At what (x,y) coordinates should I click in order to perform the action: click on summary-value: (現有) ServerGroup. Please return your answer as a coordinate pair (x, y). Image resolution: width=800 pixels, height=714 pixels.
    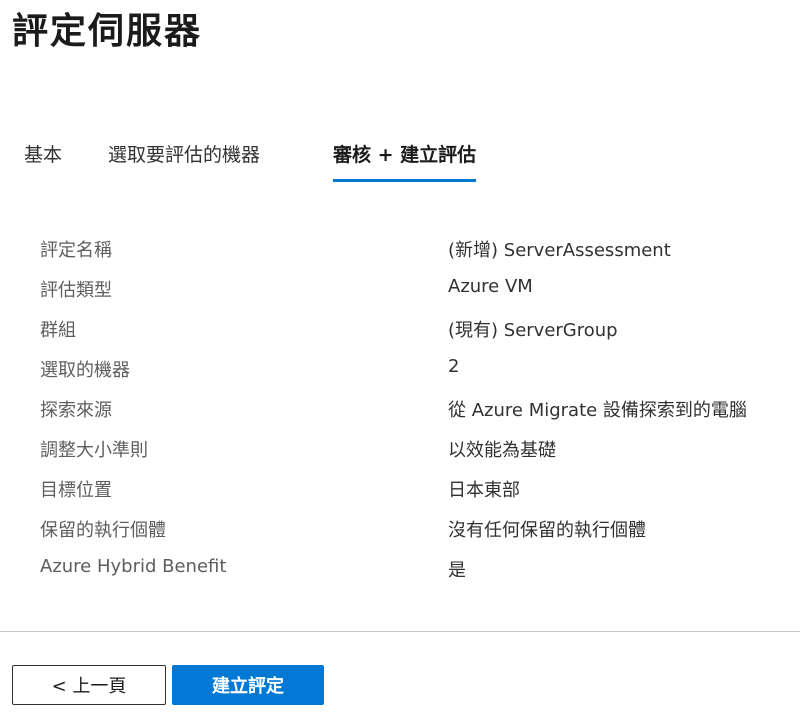
    Looking at the image, I should click on (533, 330).